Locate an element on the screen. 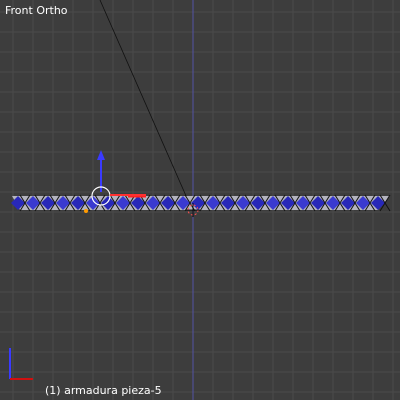 Image resolution: width=400 pixels, height=400 pixels. active-object-label: (1) armadura pieza-5 is located at coordinates (103, 390).